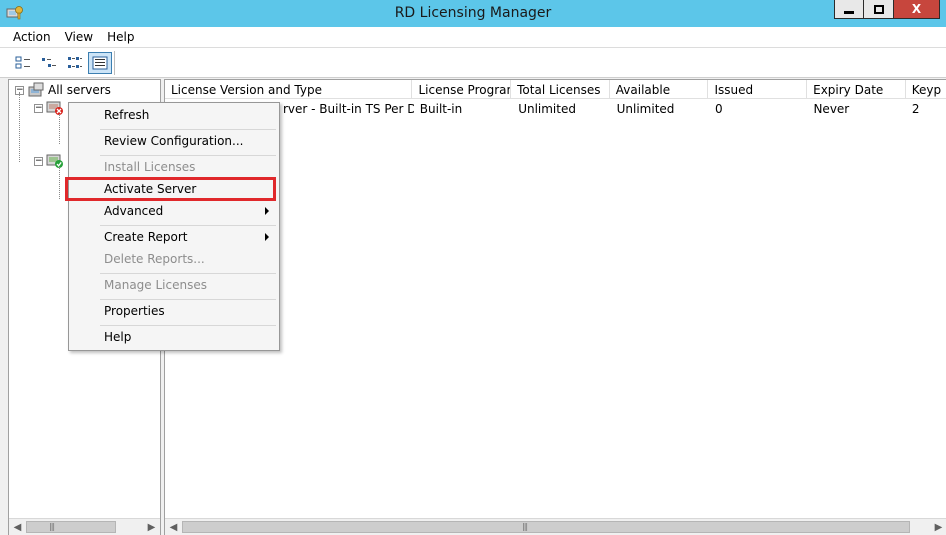 The image size is (946, 535). I want to click on list-view-button, so click(75, 63).